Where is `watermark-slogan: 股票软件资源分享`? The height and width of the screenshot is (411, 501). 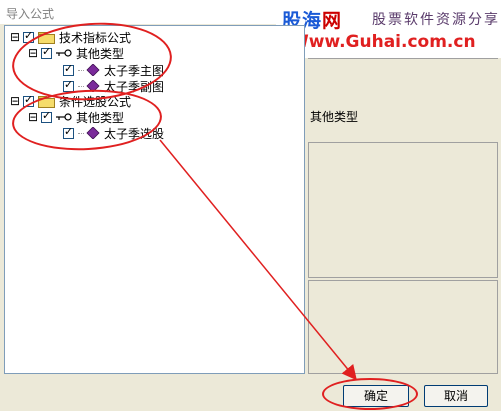
watermark-slogan: 股票软件资源分享 is located at coordinates (436, 20).